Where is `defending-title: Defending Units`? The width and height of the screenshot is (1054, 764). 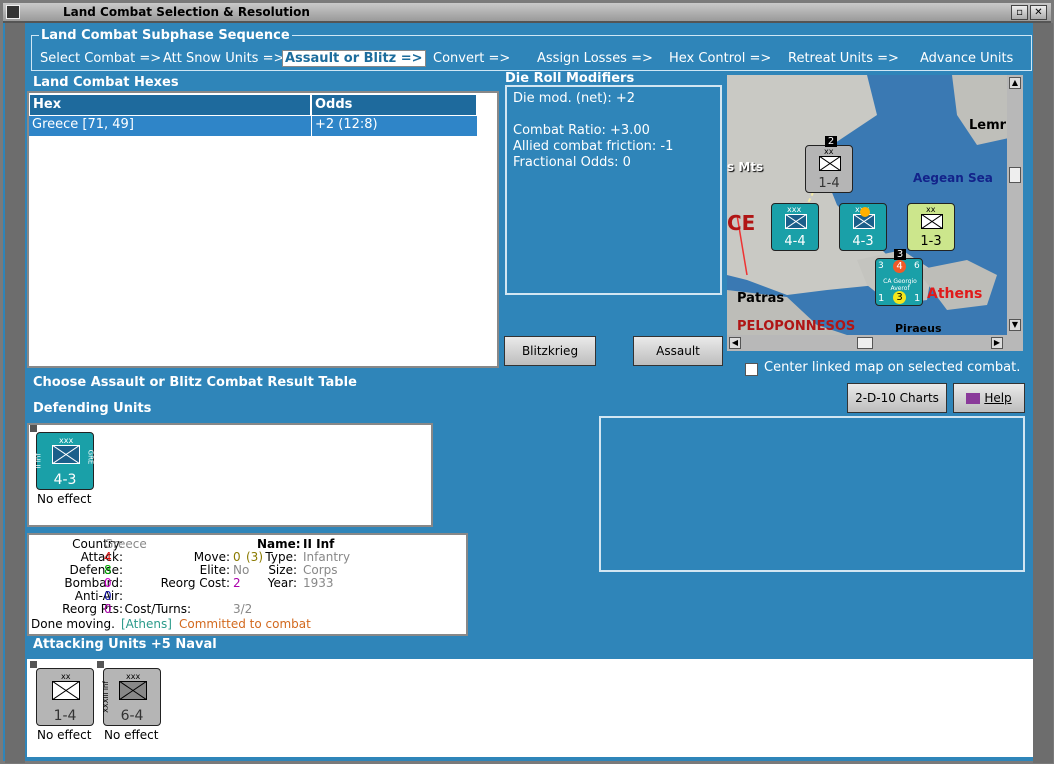
defending-title: Defending Units is located at coordinates (92, 408).